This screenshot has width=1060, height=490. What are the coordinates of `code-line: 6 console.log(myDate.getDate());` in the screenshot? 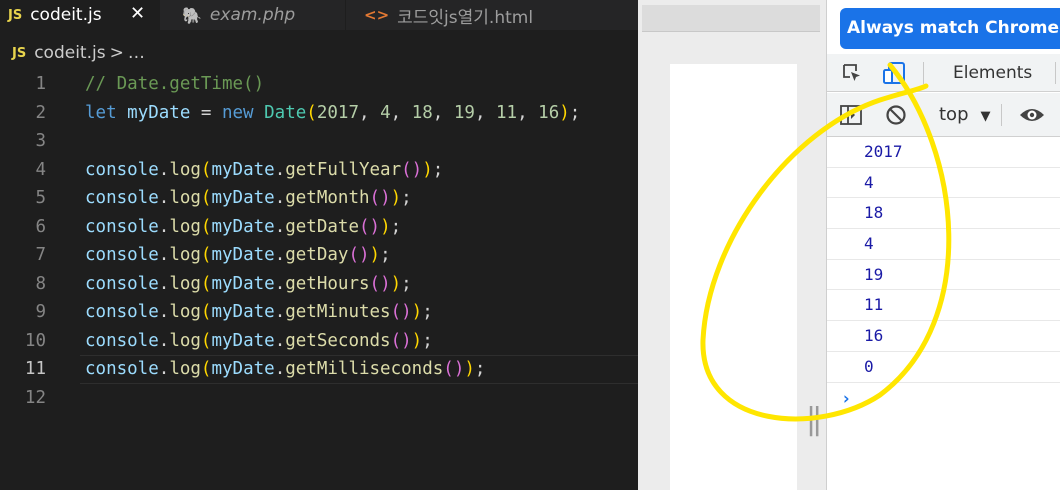 It's located at (319, 227).